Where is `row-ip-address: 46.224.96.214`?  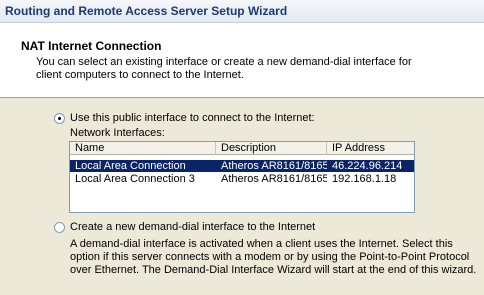 row-ip-address: 46.224.96.214 is located at coordinates (367, 166).